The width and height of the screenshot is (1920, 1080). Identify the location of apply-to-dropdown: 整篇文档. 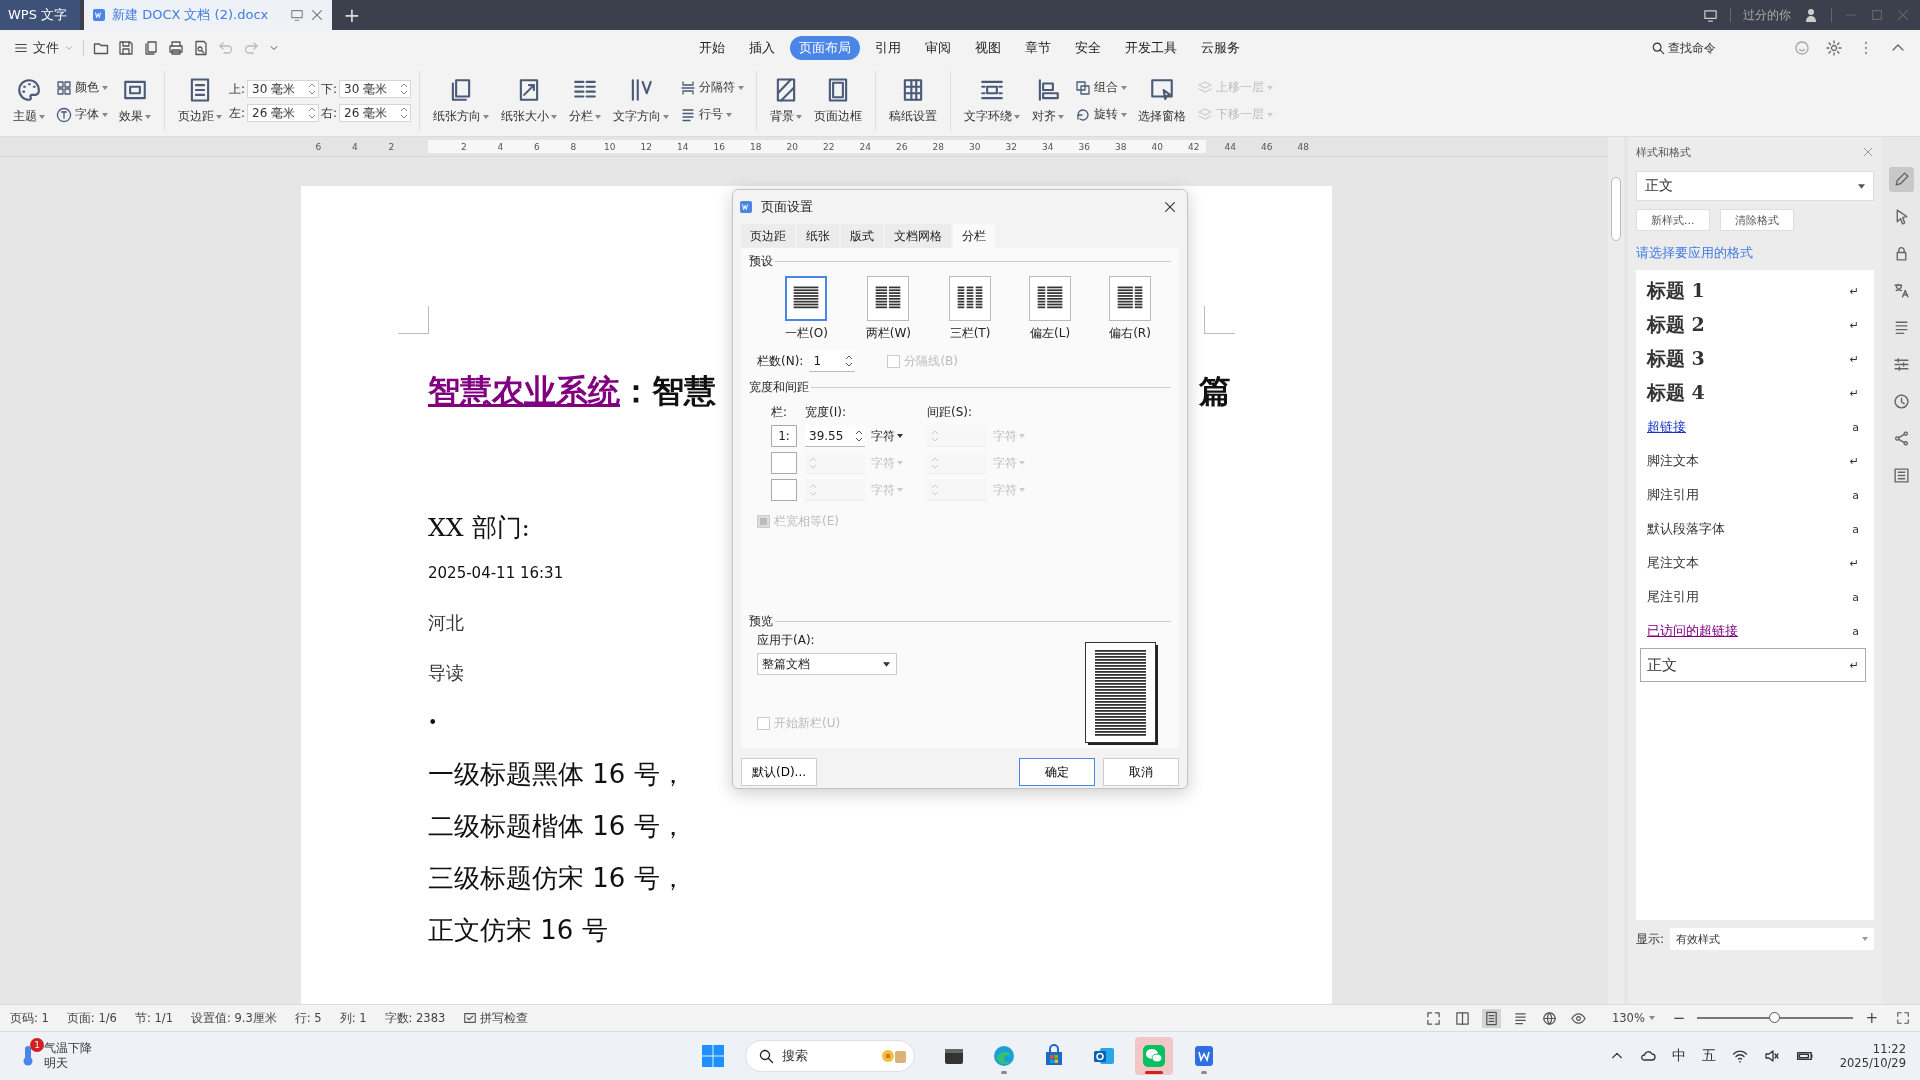
(827, 664).